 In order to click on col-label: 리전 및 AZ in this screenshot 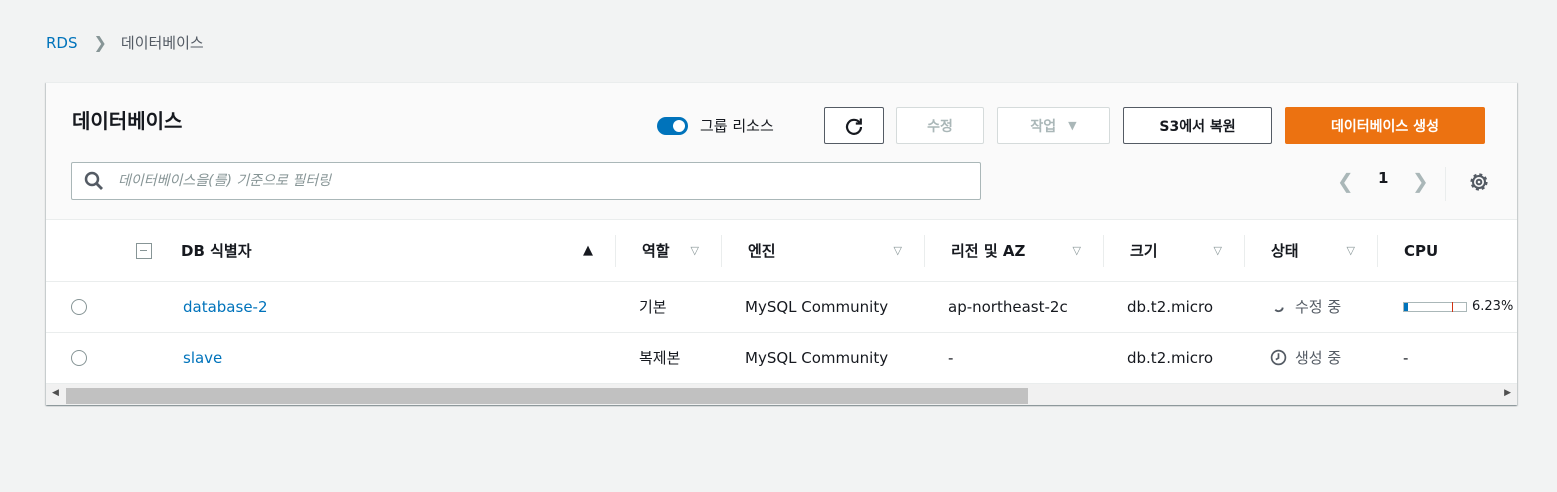, I will do `click(988, 251)`.